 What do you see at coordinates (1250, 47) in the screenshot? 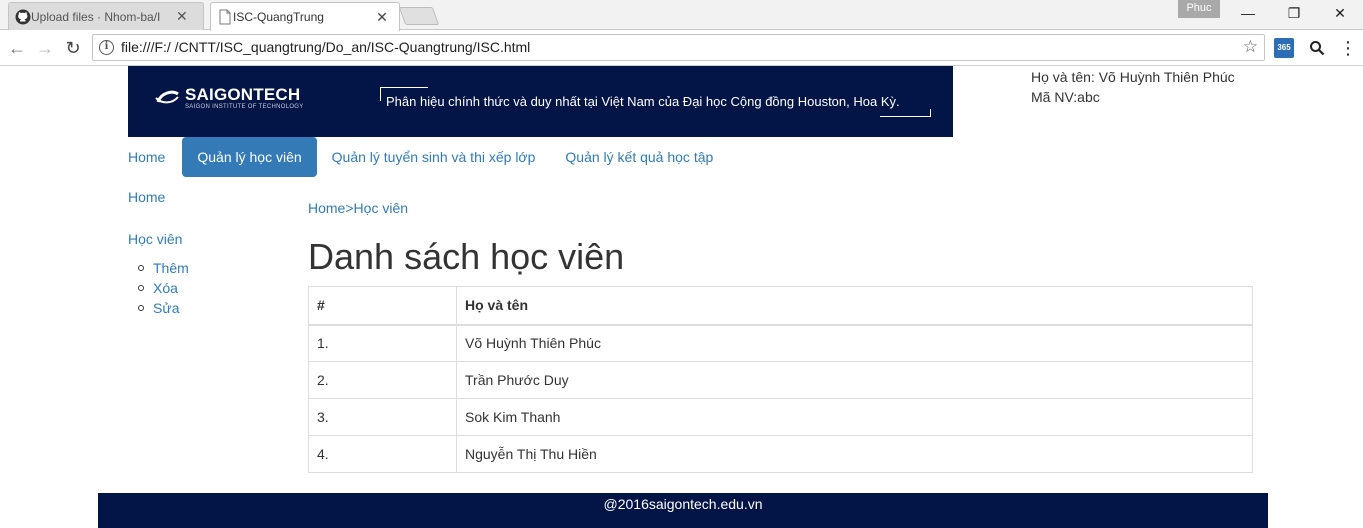
I see `bookmark-star-icon: ☆` at bounding box center [1250, 47].